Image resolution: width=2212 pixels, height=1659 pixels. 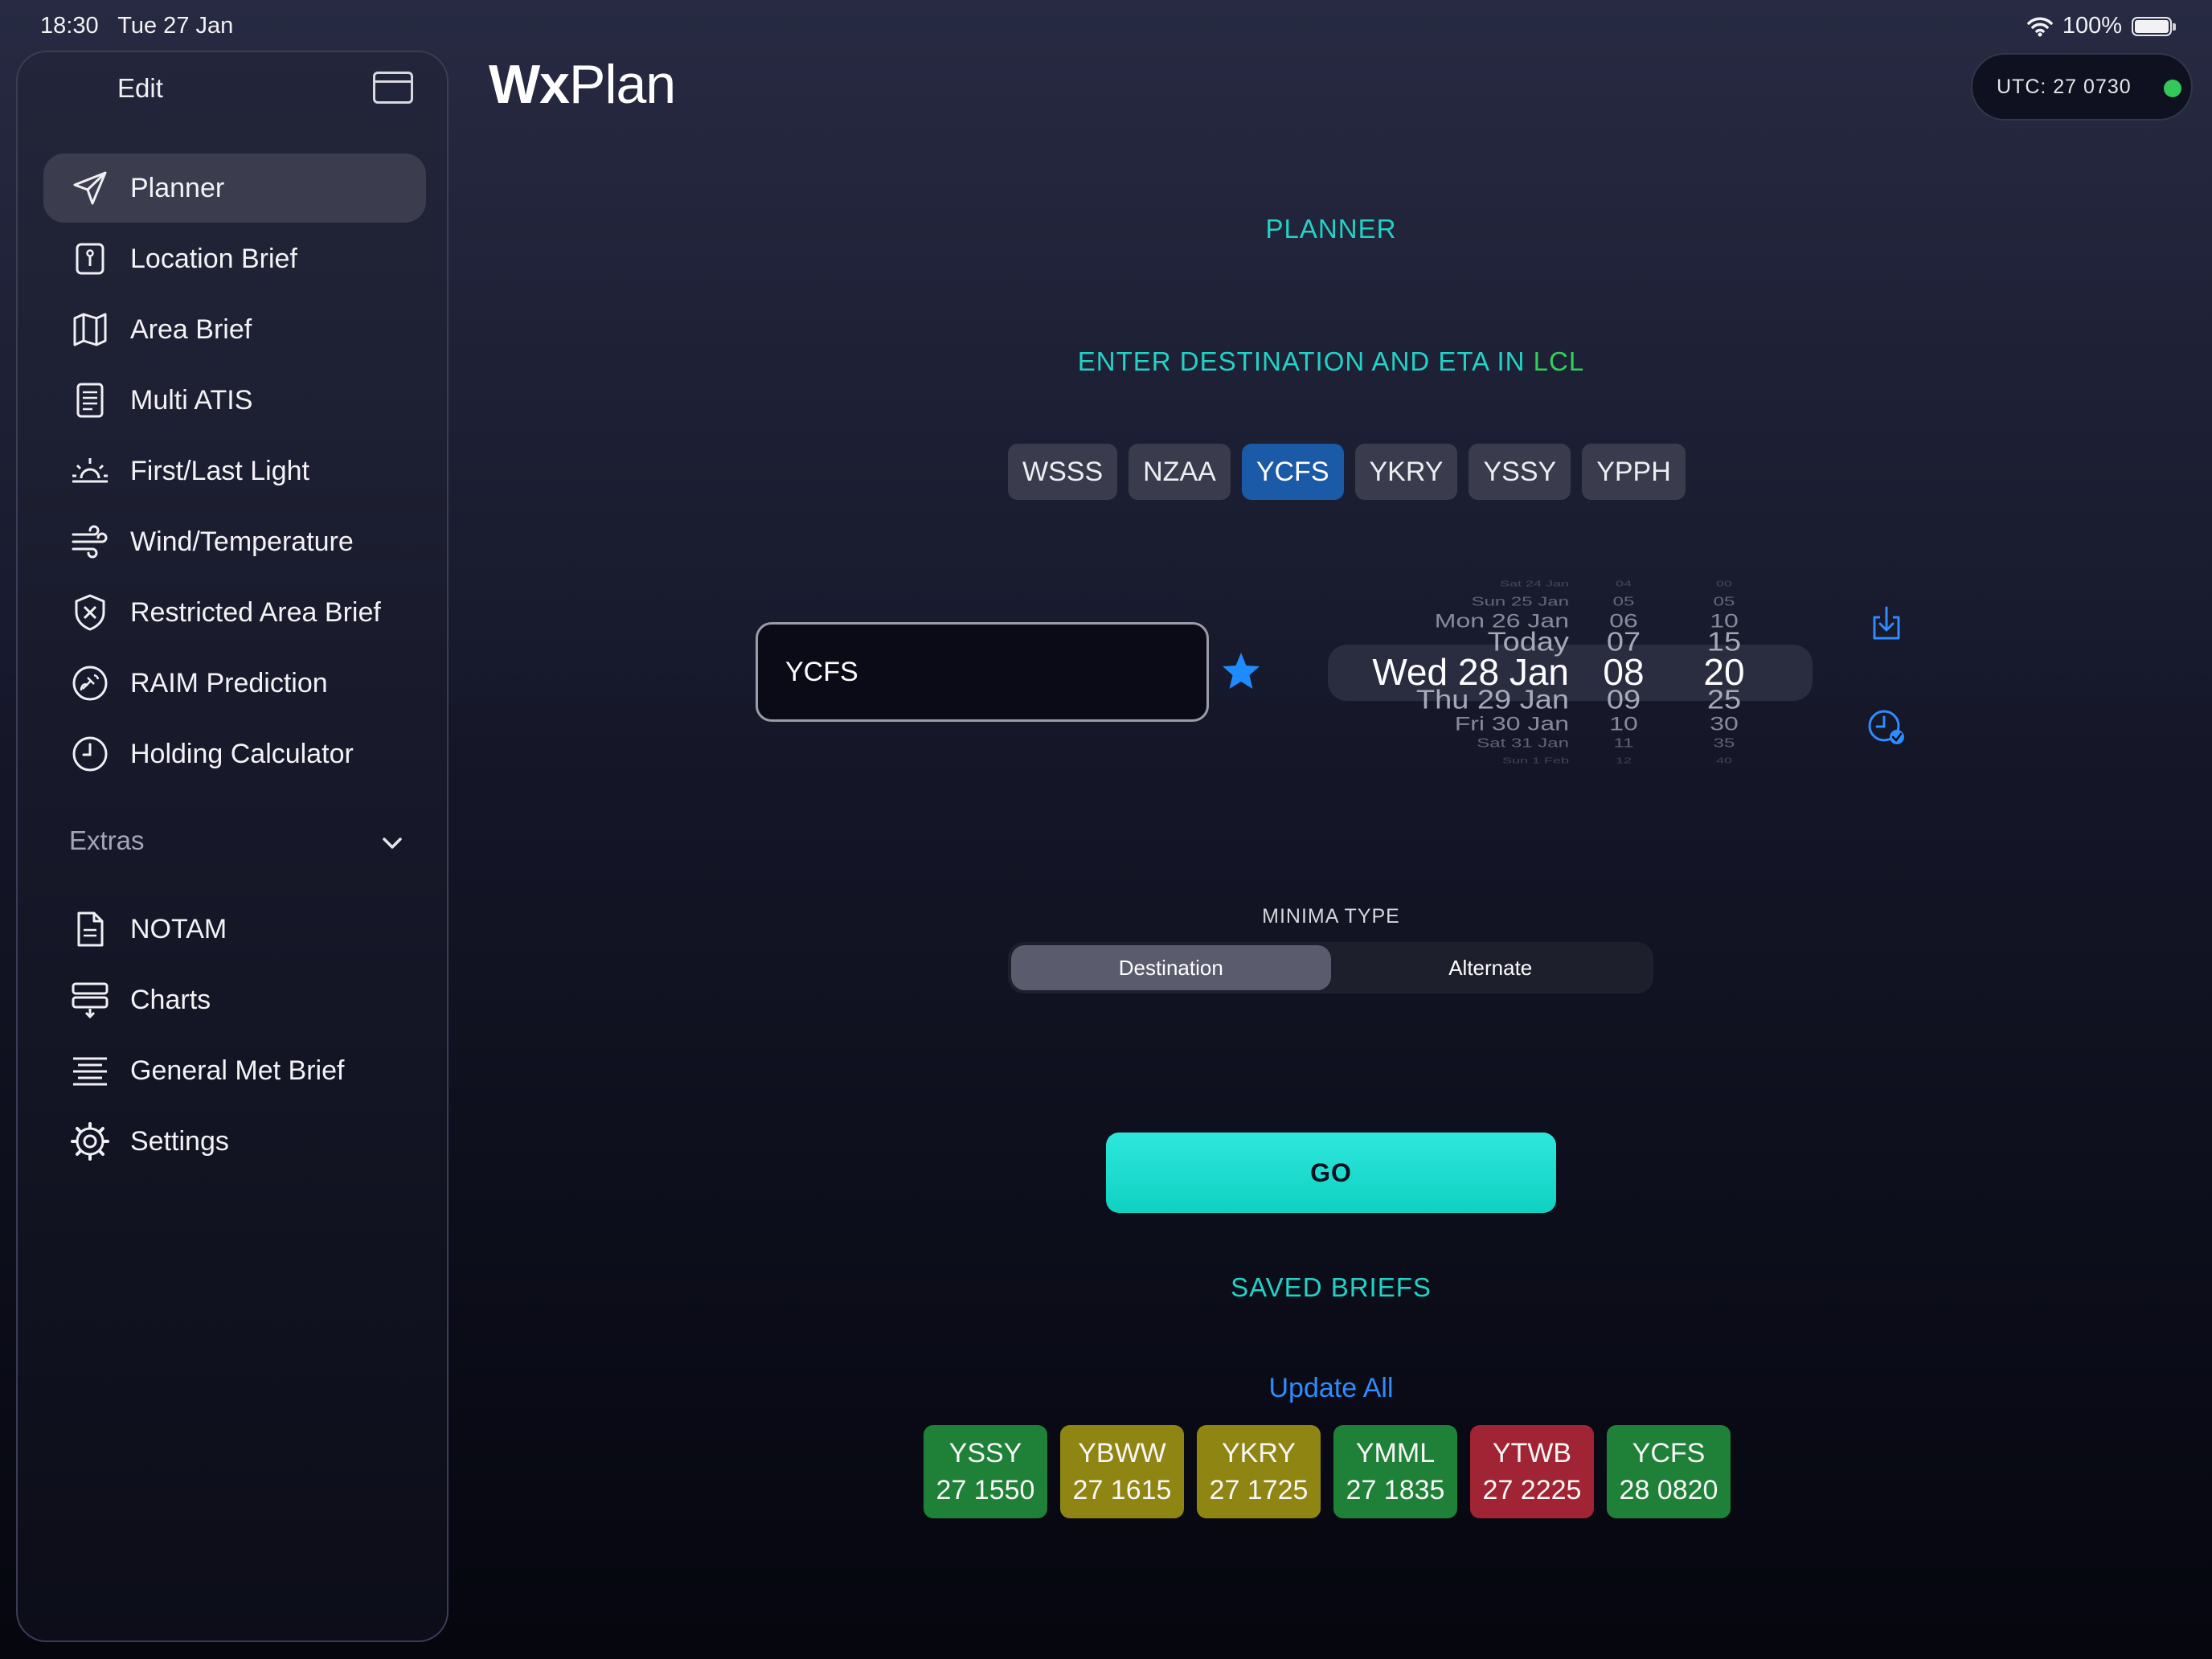 What do you see at coordinates (529, 84) in the screenshot?
I see `app-title-bold: Wx` at bounding box center [529, 84].